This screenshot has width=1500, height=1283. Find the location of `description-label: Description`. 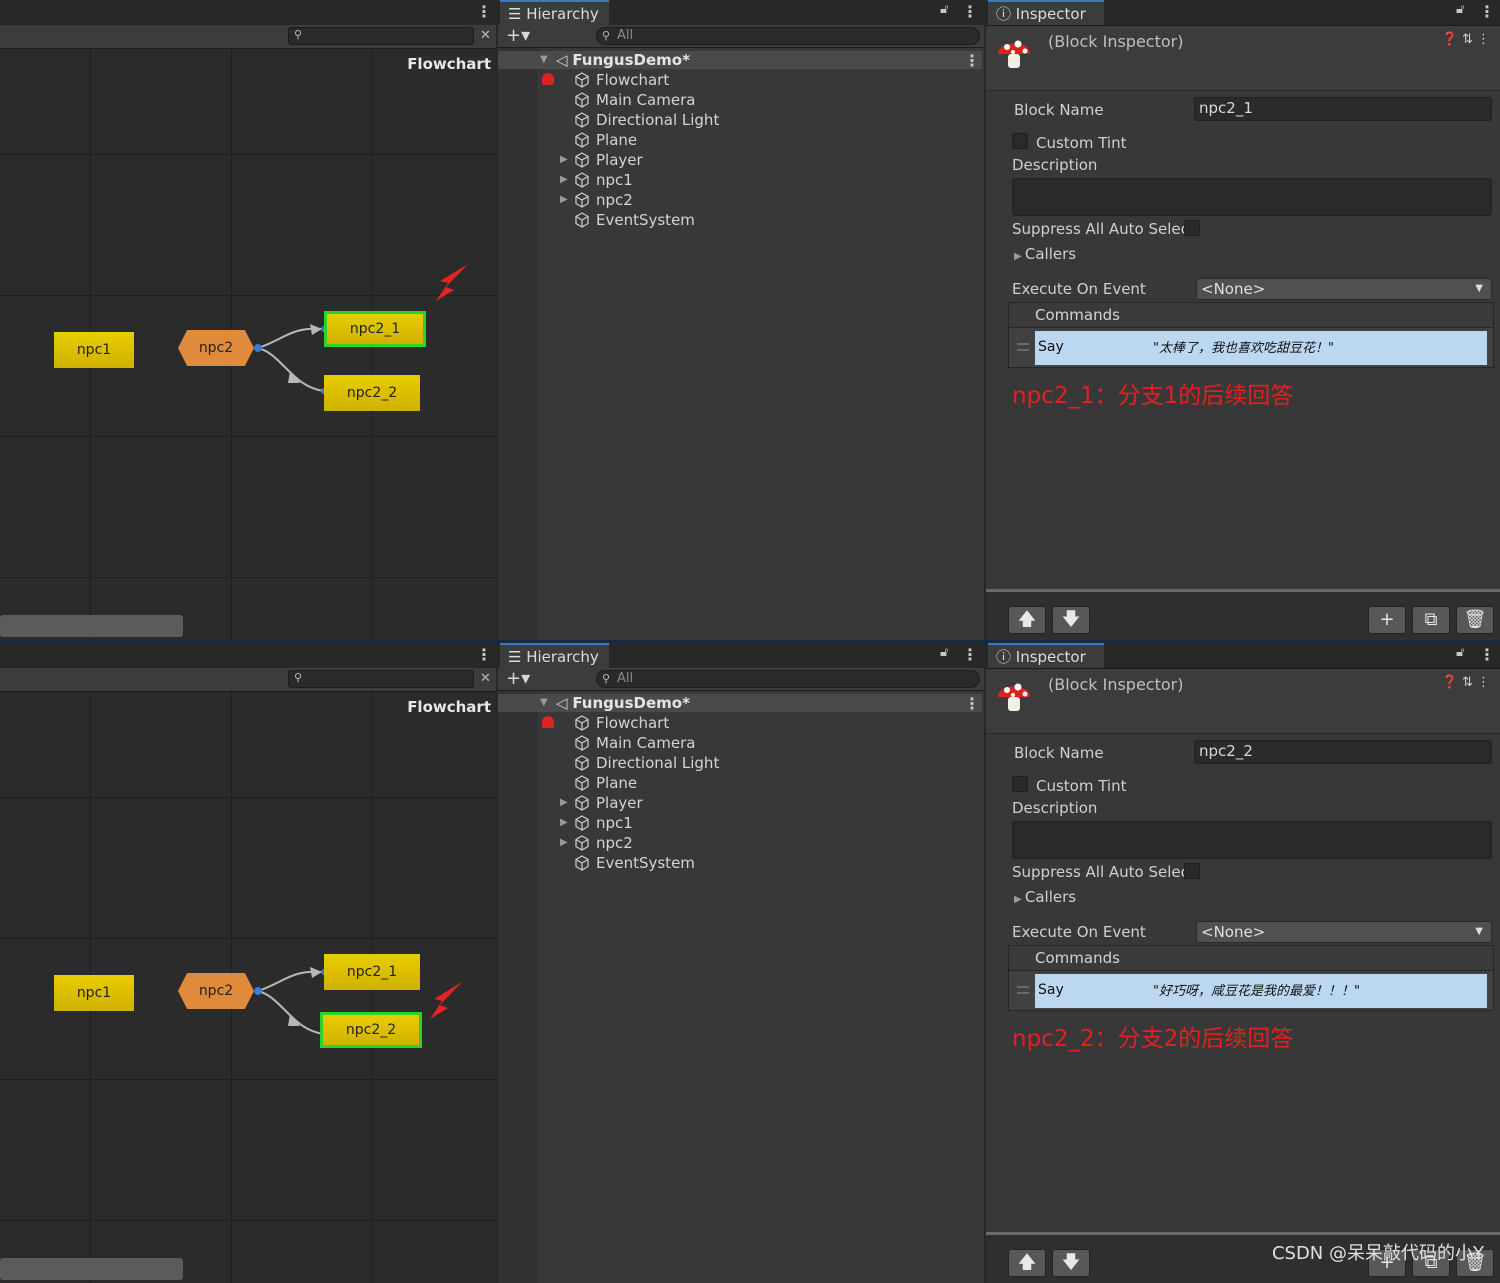

description-label: Description is located at coordinates (1055, 808).